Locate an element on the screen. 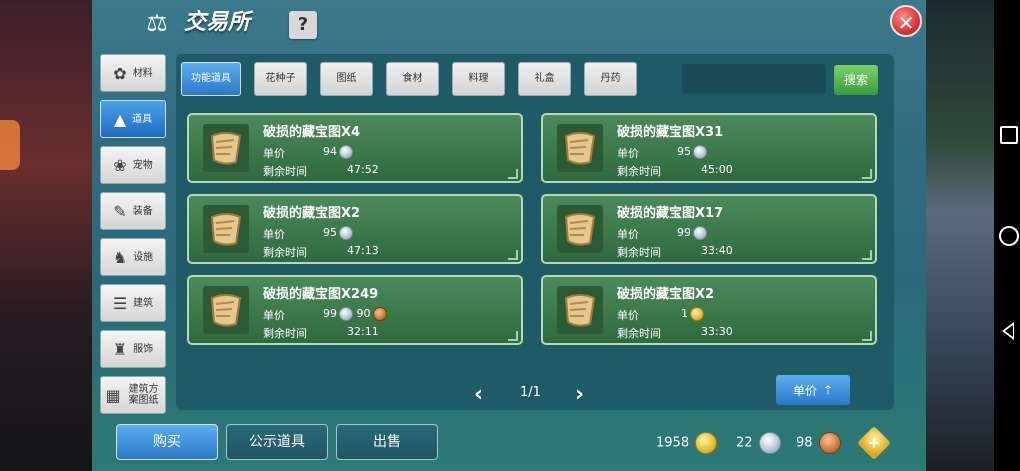 This screenshot has width=1020, height=471. prev-page-button: ‹ is located at coordinates (478, 394).